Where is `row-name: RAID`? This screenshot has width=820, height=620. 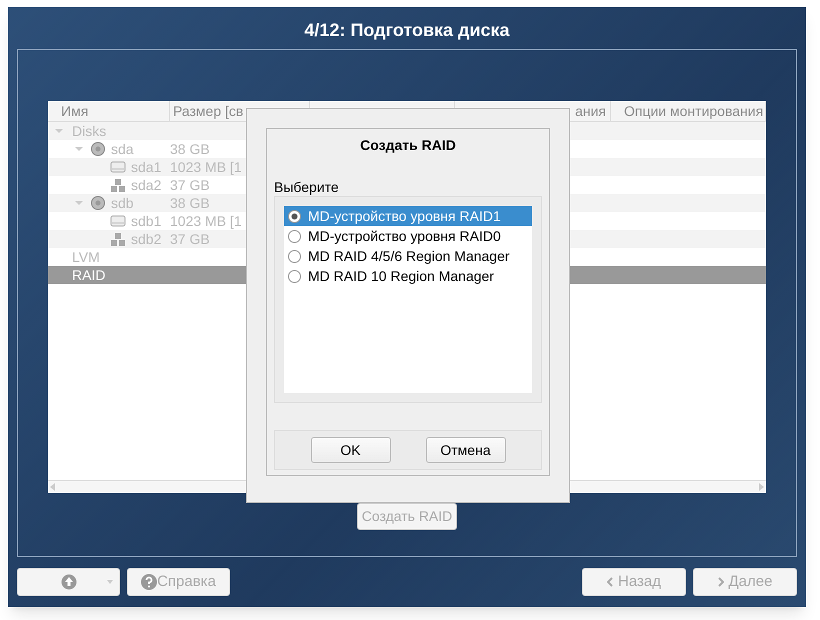 row-name: RAID is located at coordinates (89, 275).